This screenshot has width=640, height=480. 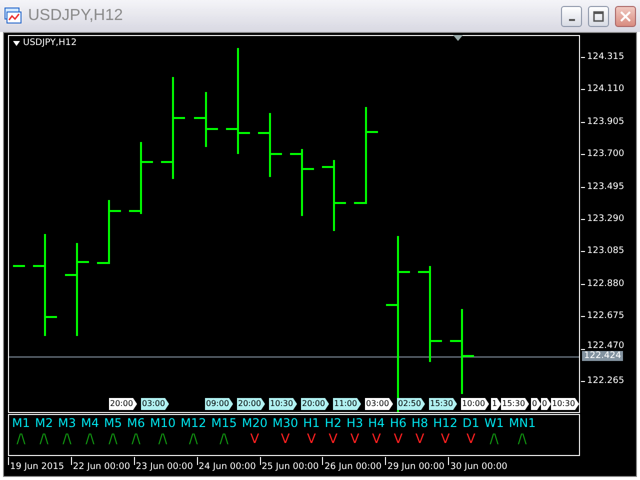 I want to click on bid-price-label: 122.424, so click(x=603, y=356).